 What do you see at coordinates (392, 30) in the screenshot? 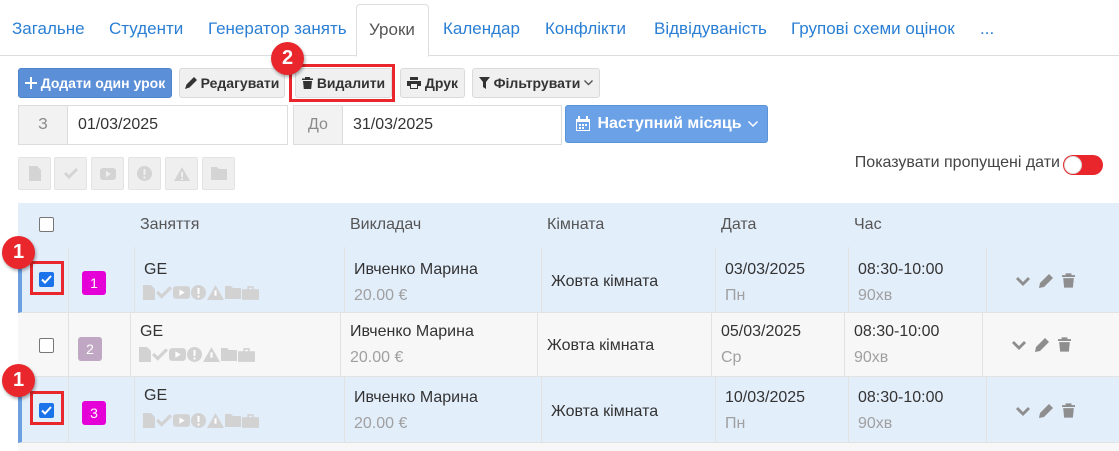
I see `tab-lessons: Уроки` at bounding box center [392, 30].